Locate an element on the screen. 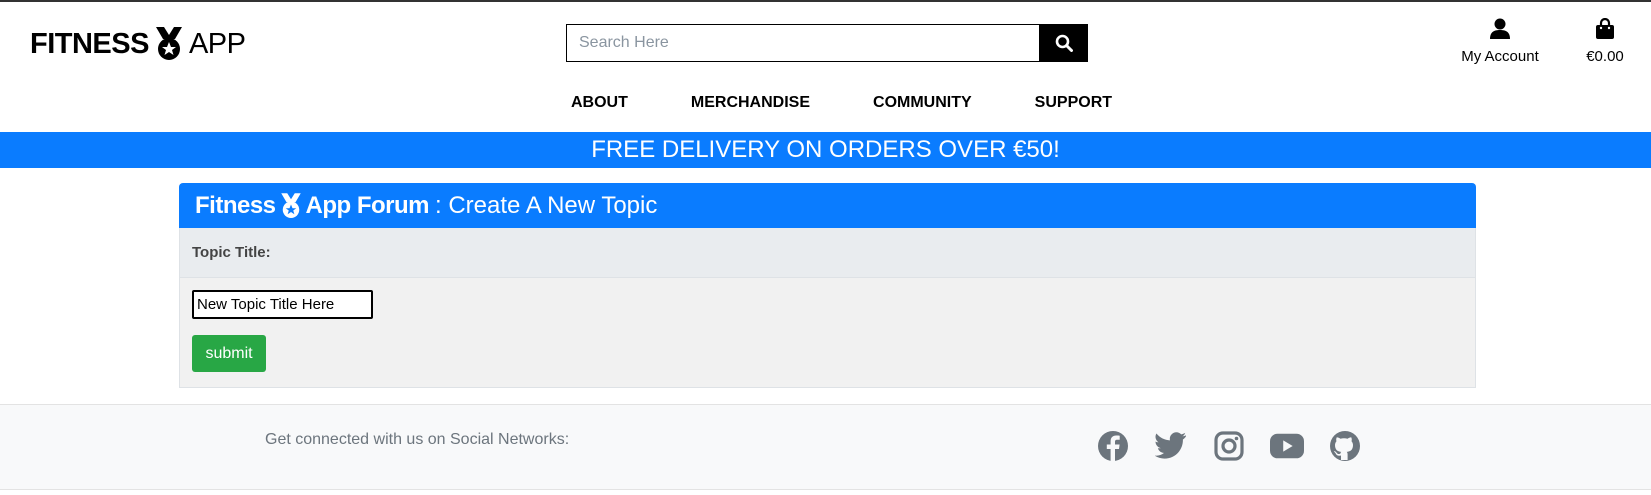 The height and width of the screenshot is (495, 1651). user-icon is located at coordinates (1500, 28).